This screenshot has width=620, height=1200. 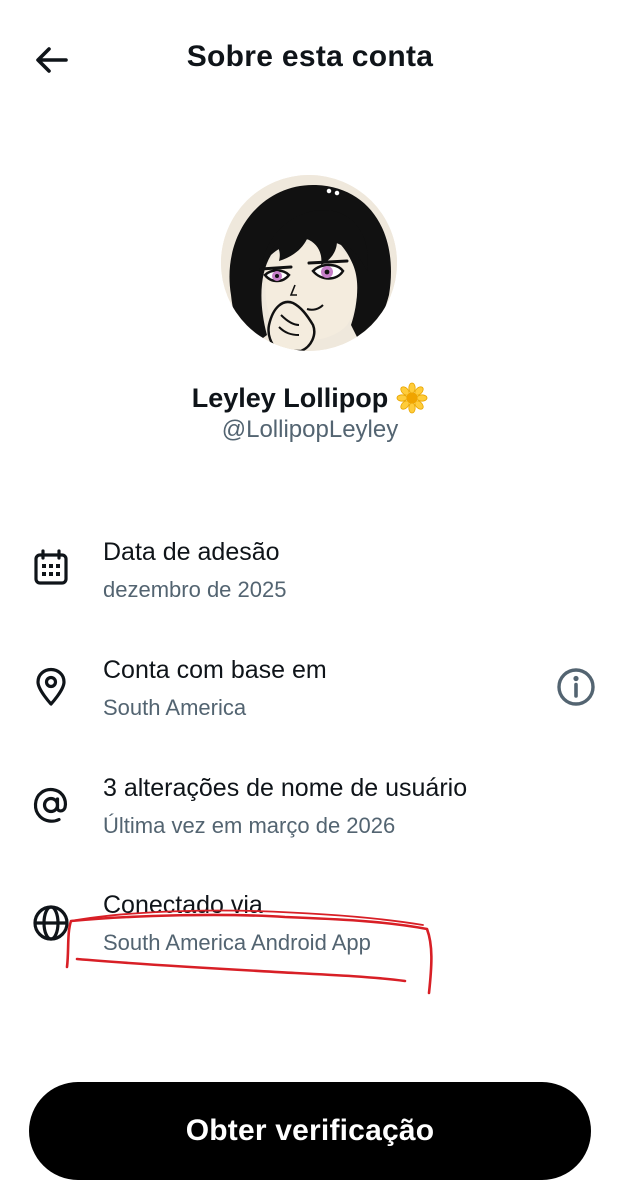 I want to click on info-value: South America, so click(x=175, y=707).